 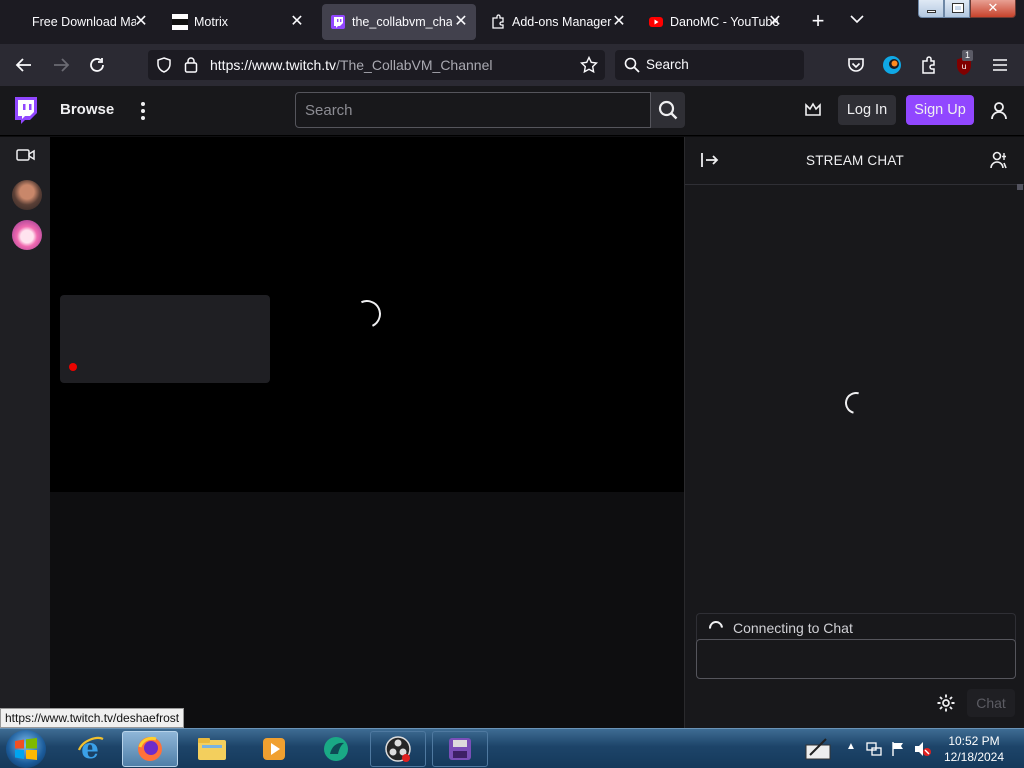 I want to click on tab-title: Add-ons Manager, so click(x=562, y=22).